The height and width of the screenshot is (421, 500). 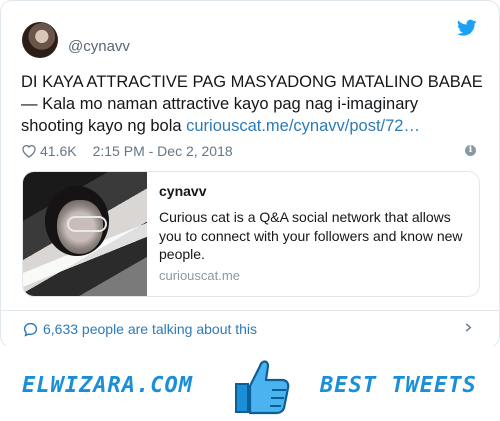 What do you see at coordinates (99, 46) in the screenshot?
I see `tweet-handle: @cynavv` at bounding box center [99, 46].